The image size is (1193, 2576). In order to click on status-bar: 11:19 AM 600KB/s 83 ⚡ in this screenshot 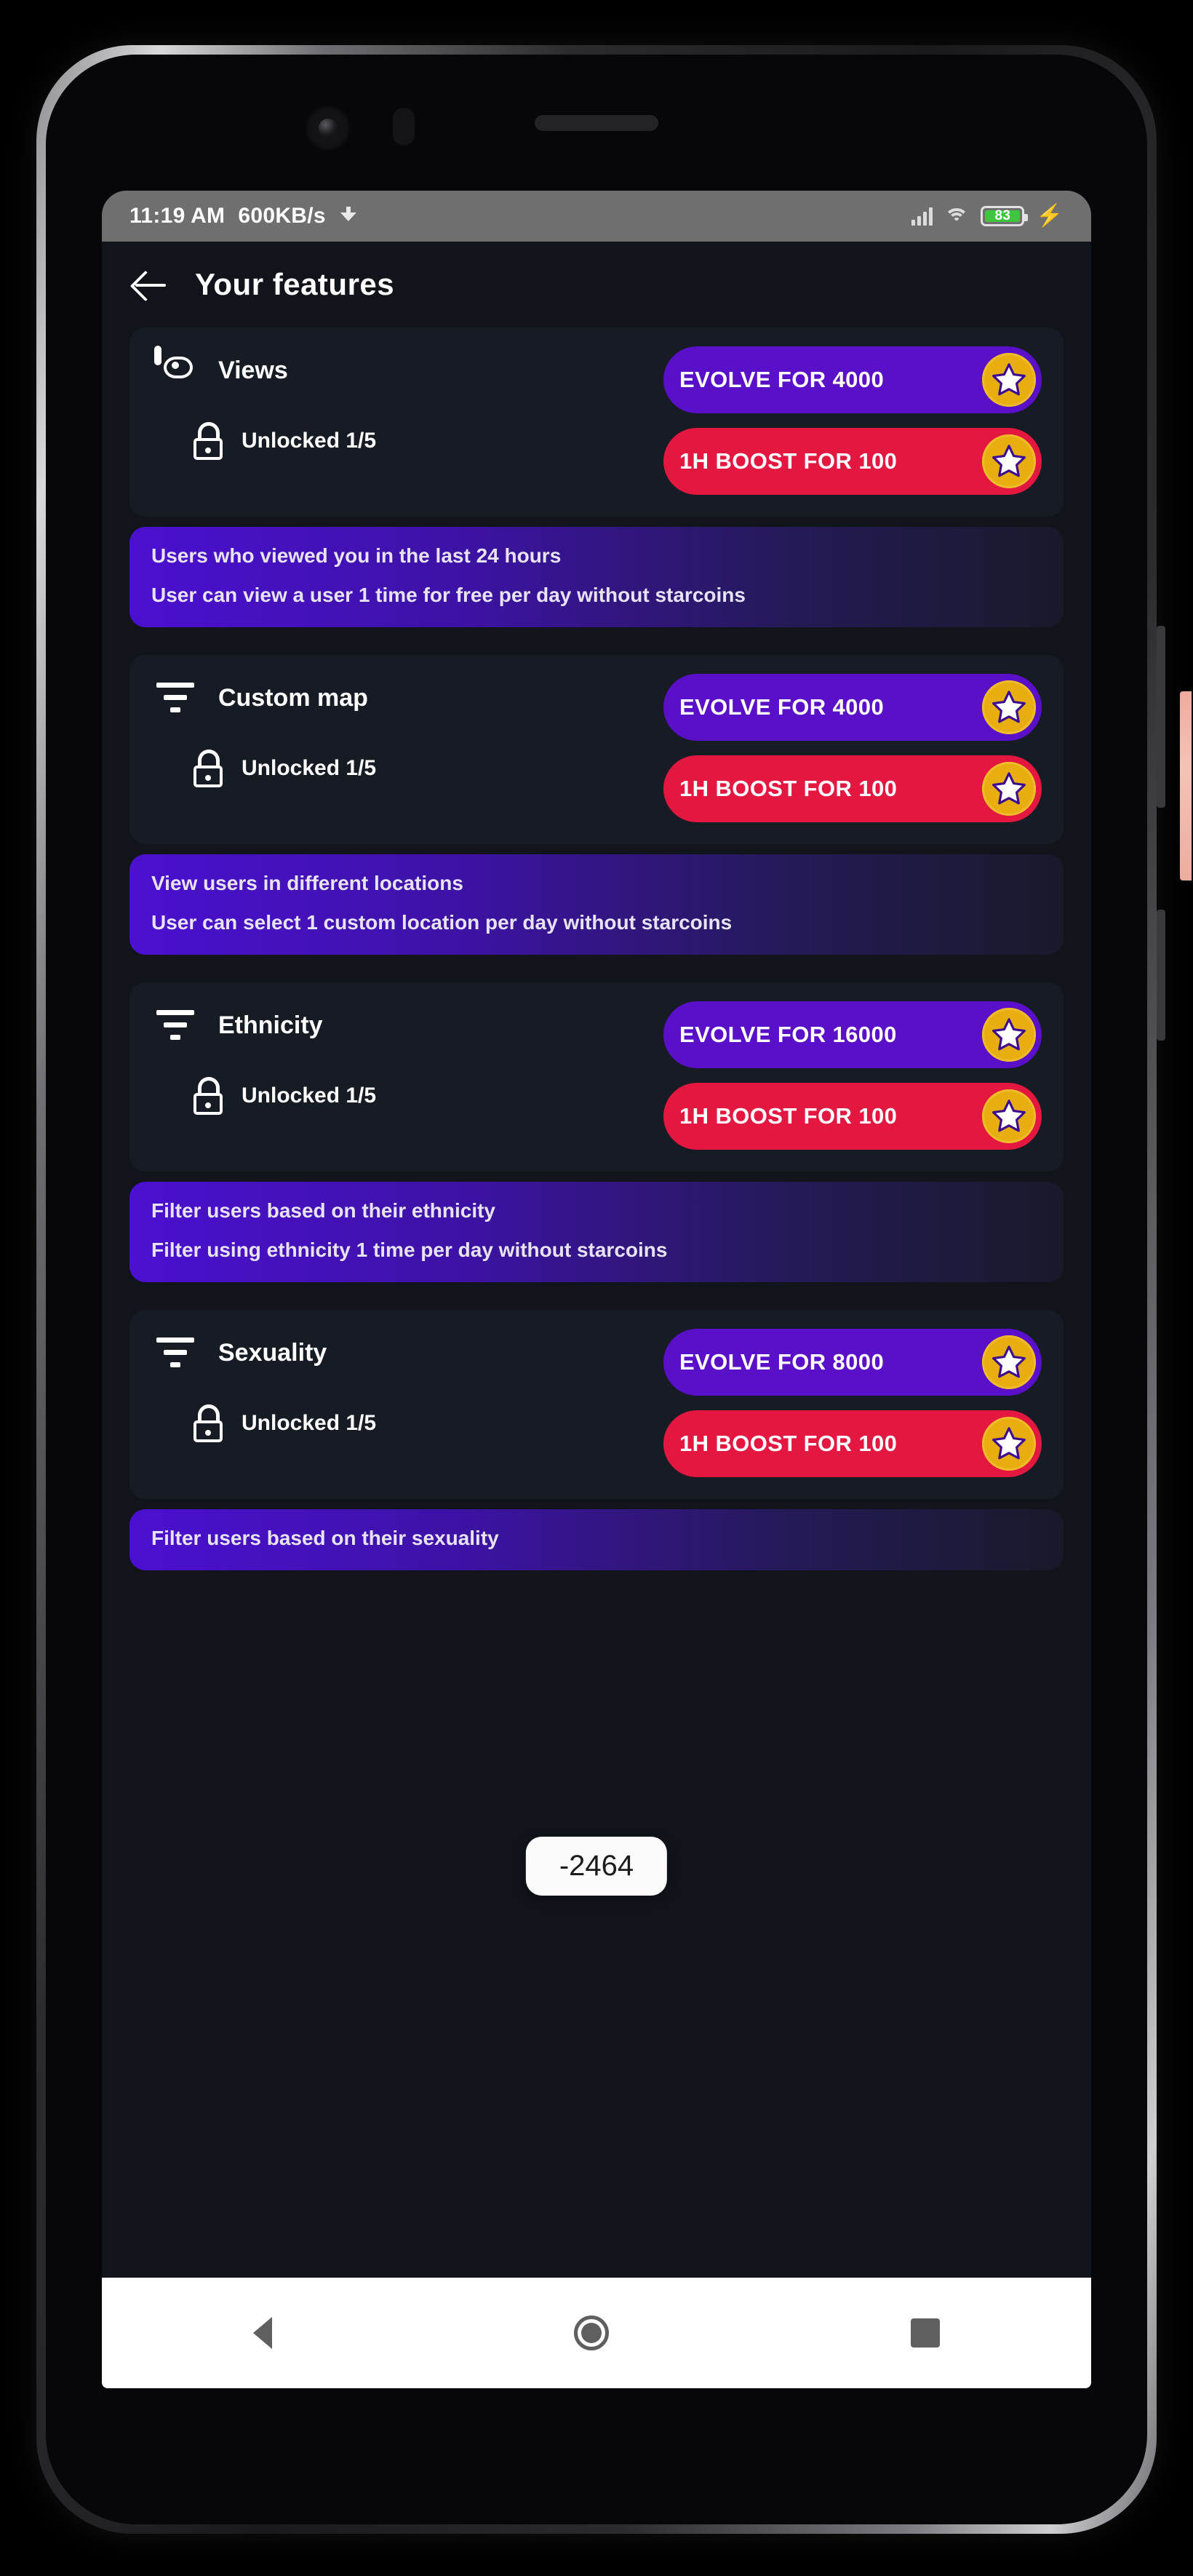, I will do `click(596, 216)`.